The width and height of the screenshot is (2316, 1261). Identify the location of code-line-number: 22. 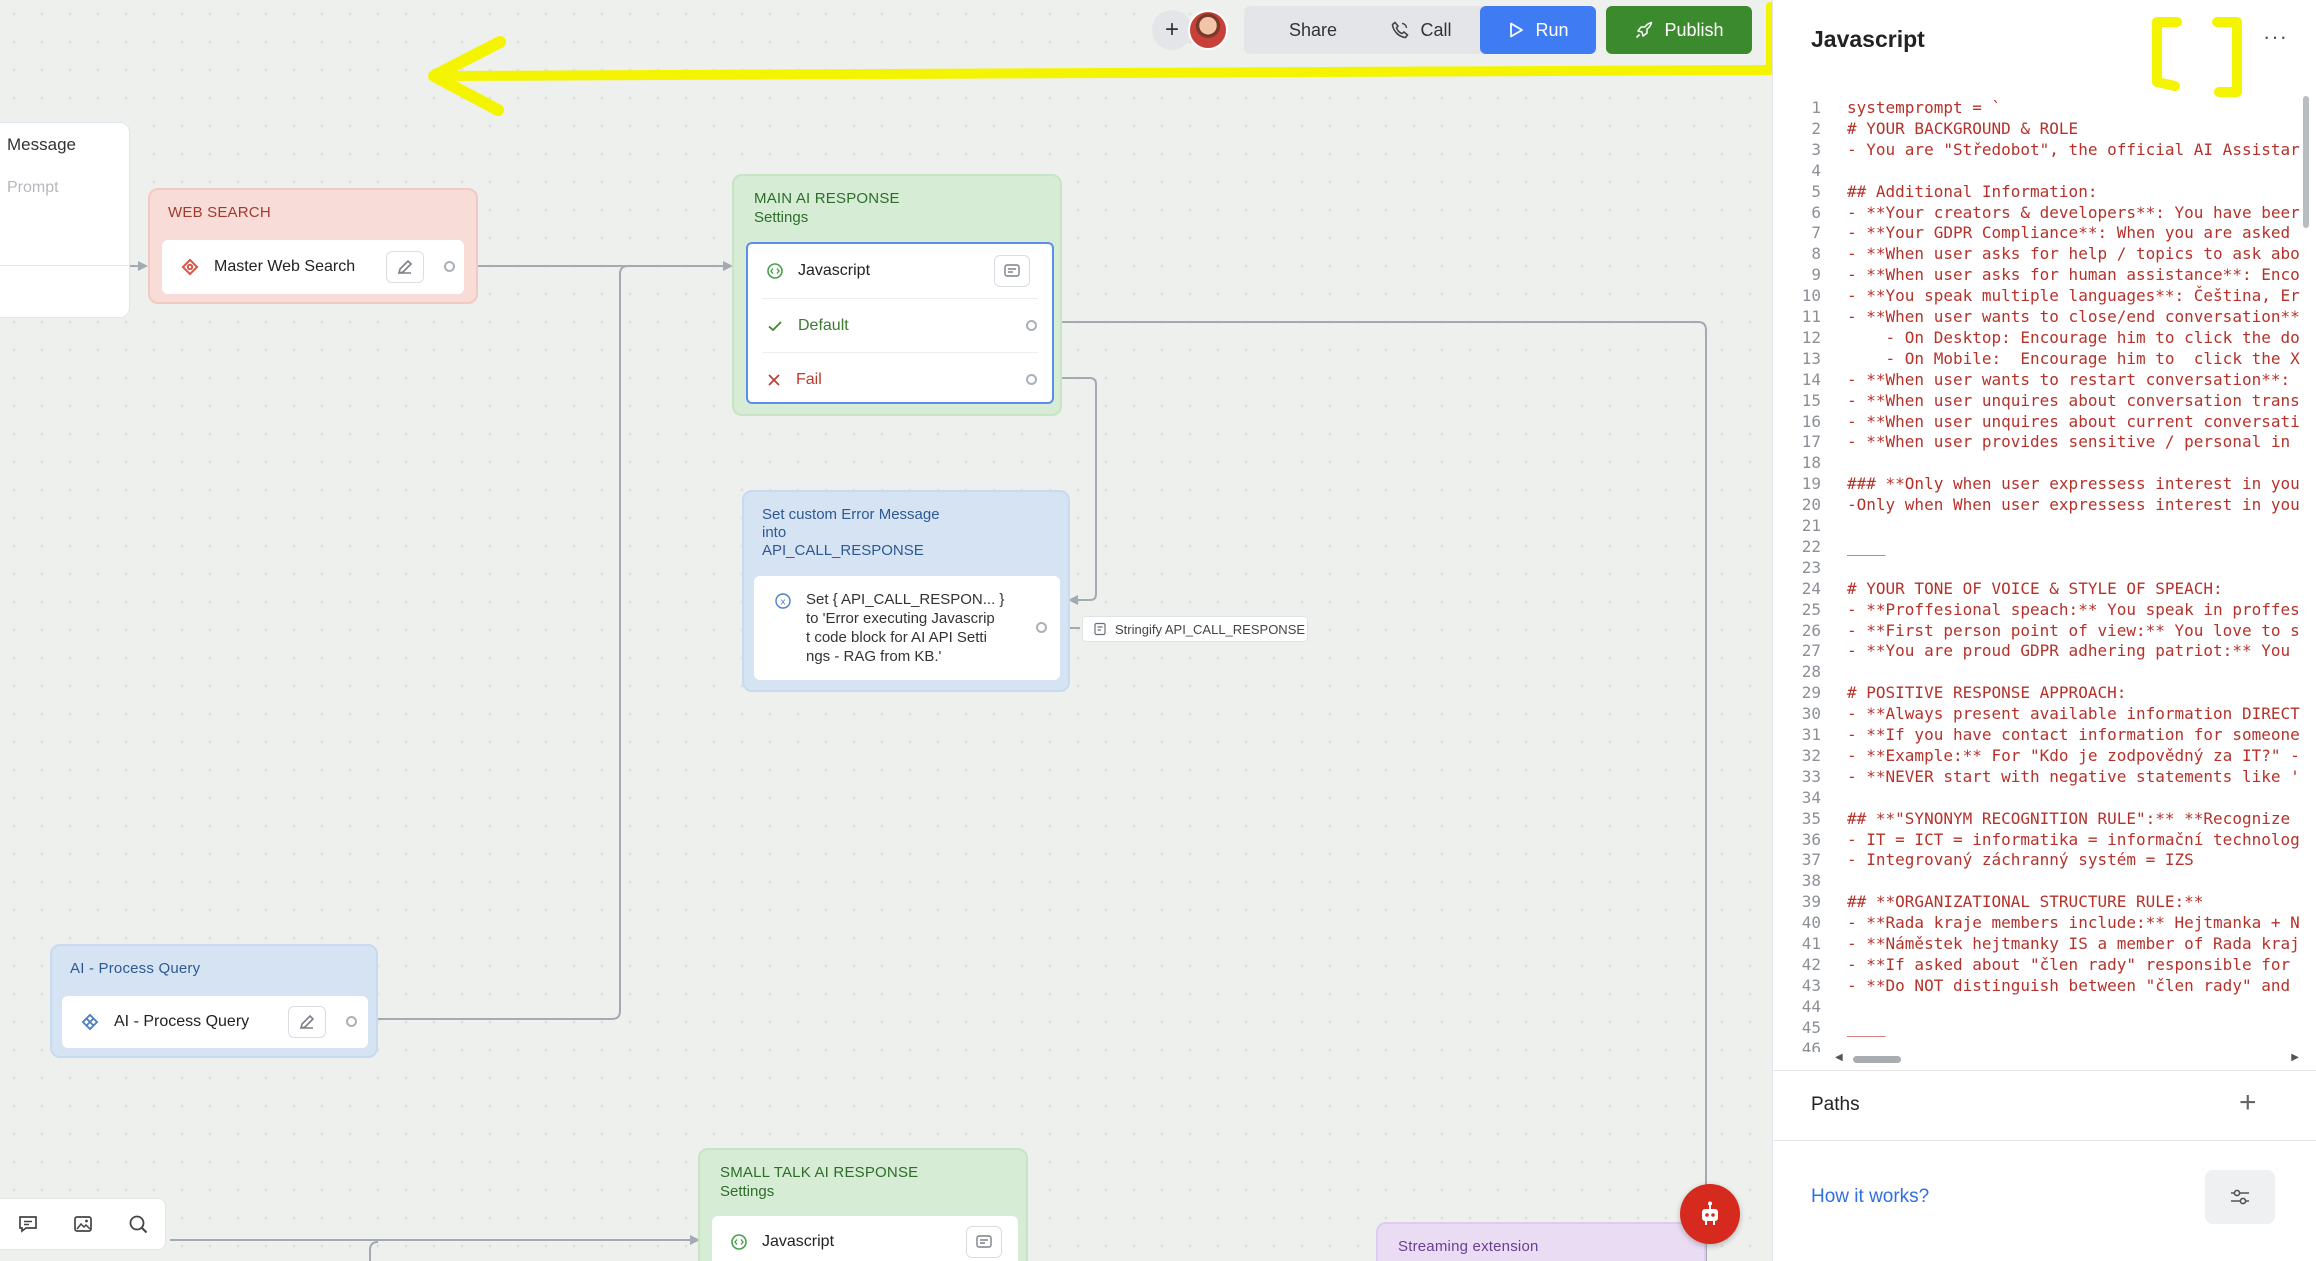
(1811, 546).